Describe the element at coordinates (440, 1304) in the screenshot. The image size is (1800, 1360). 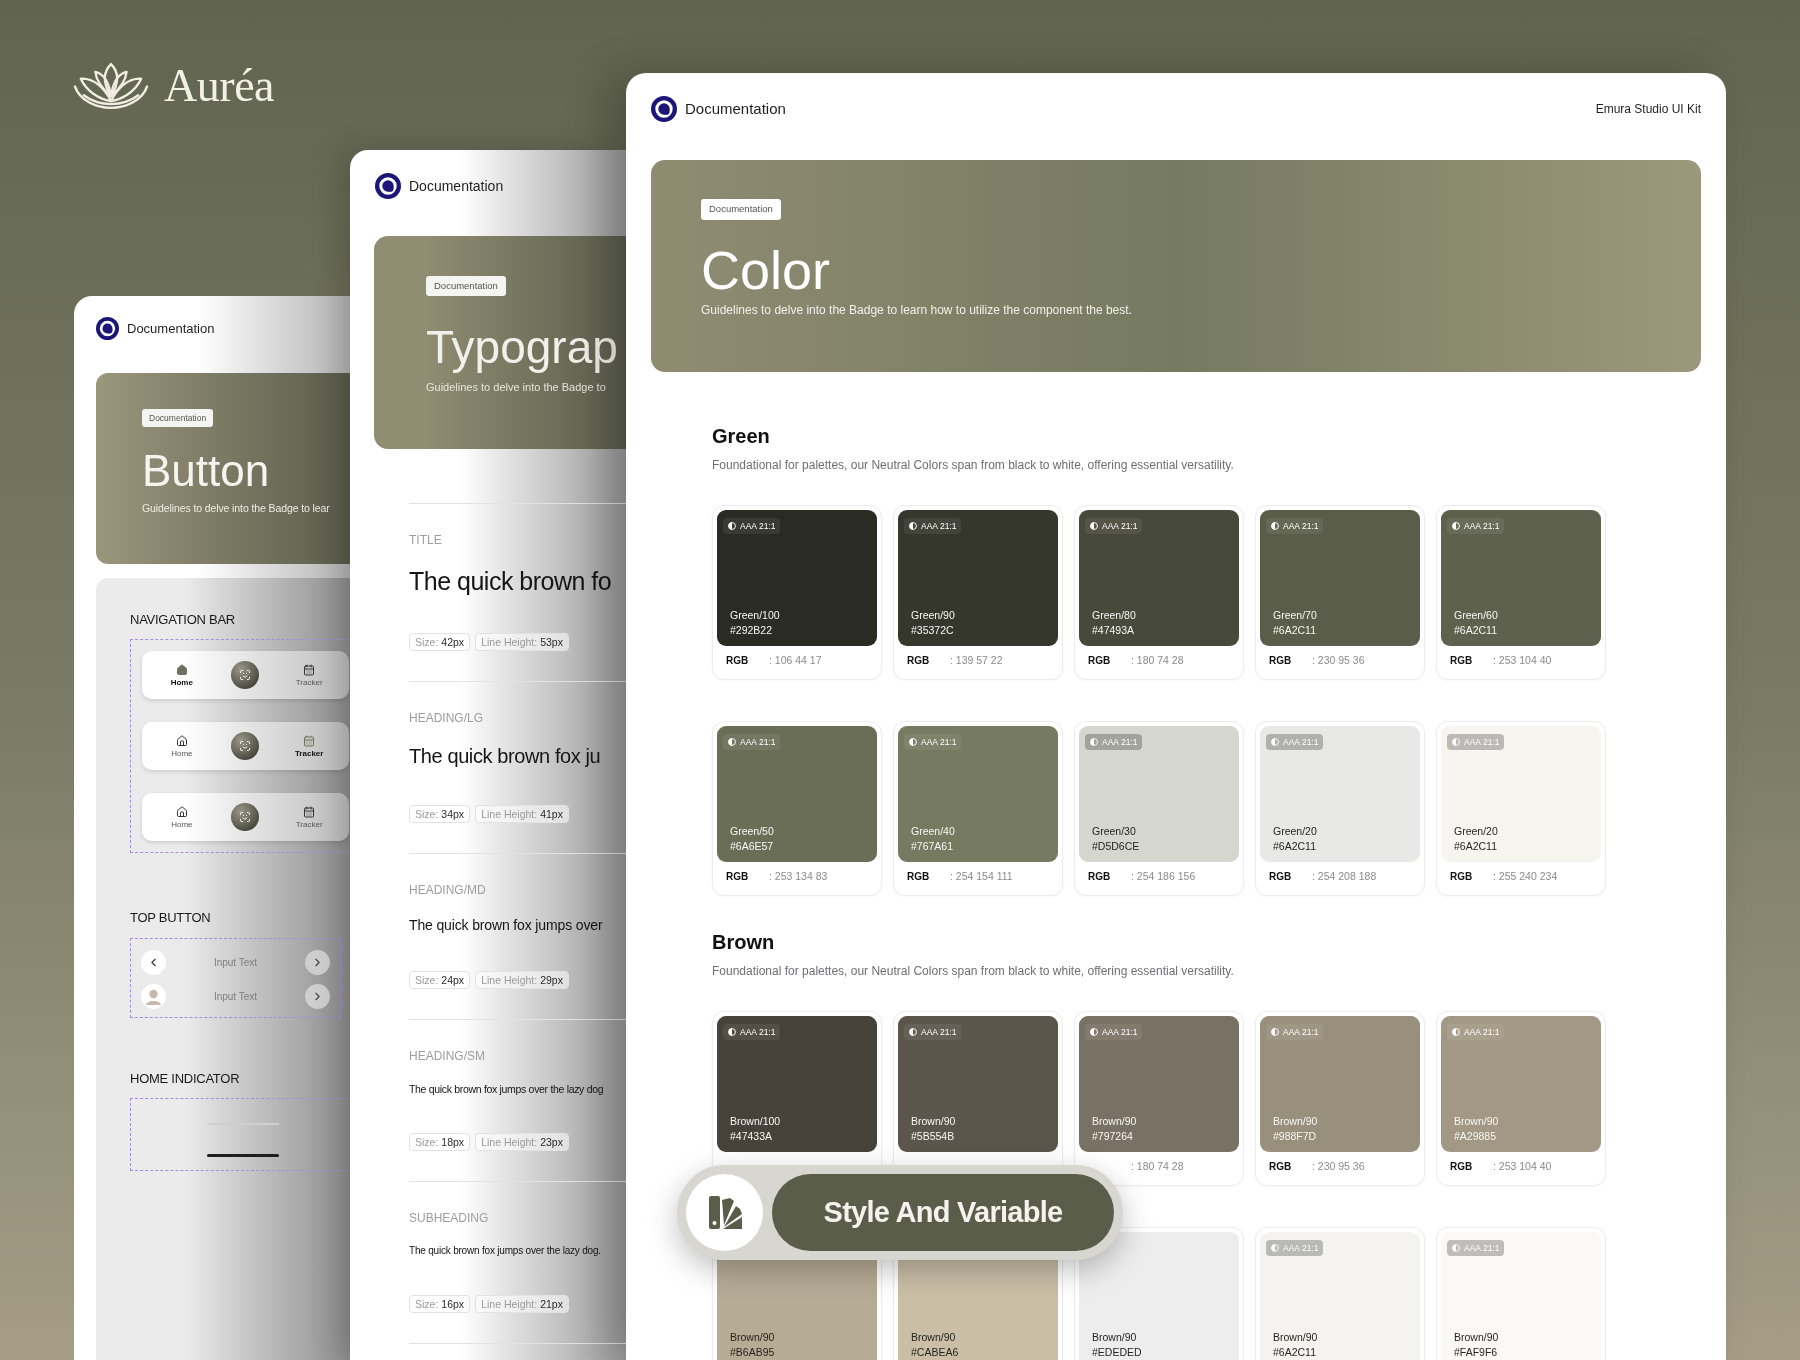
I see `spec-chip: Size: 16px` at that location.